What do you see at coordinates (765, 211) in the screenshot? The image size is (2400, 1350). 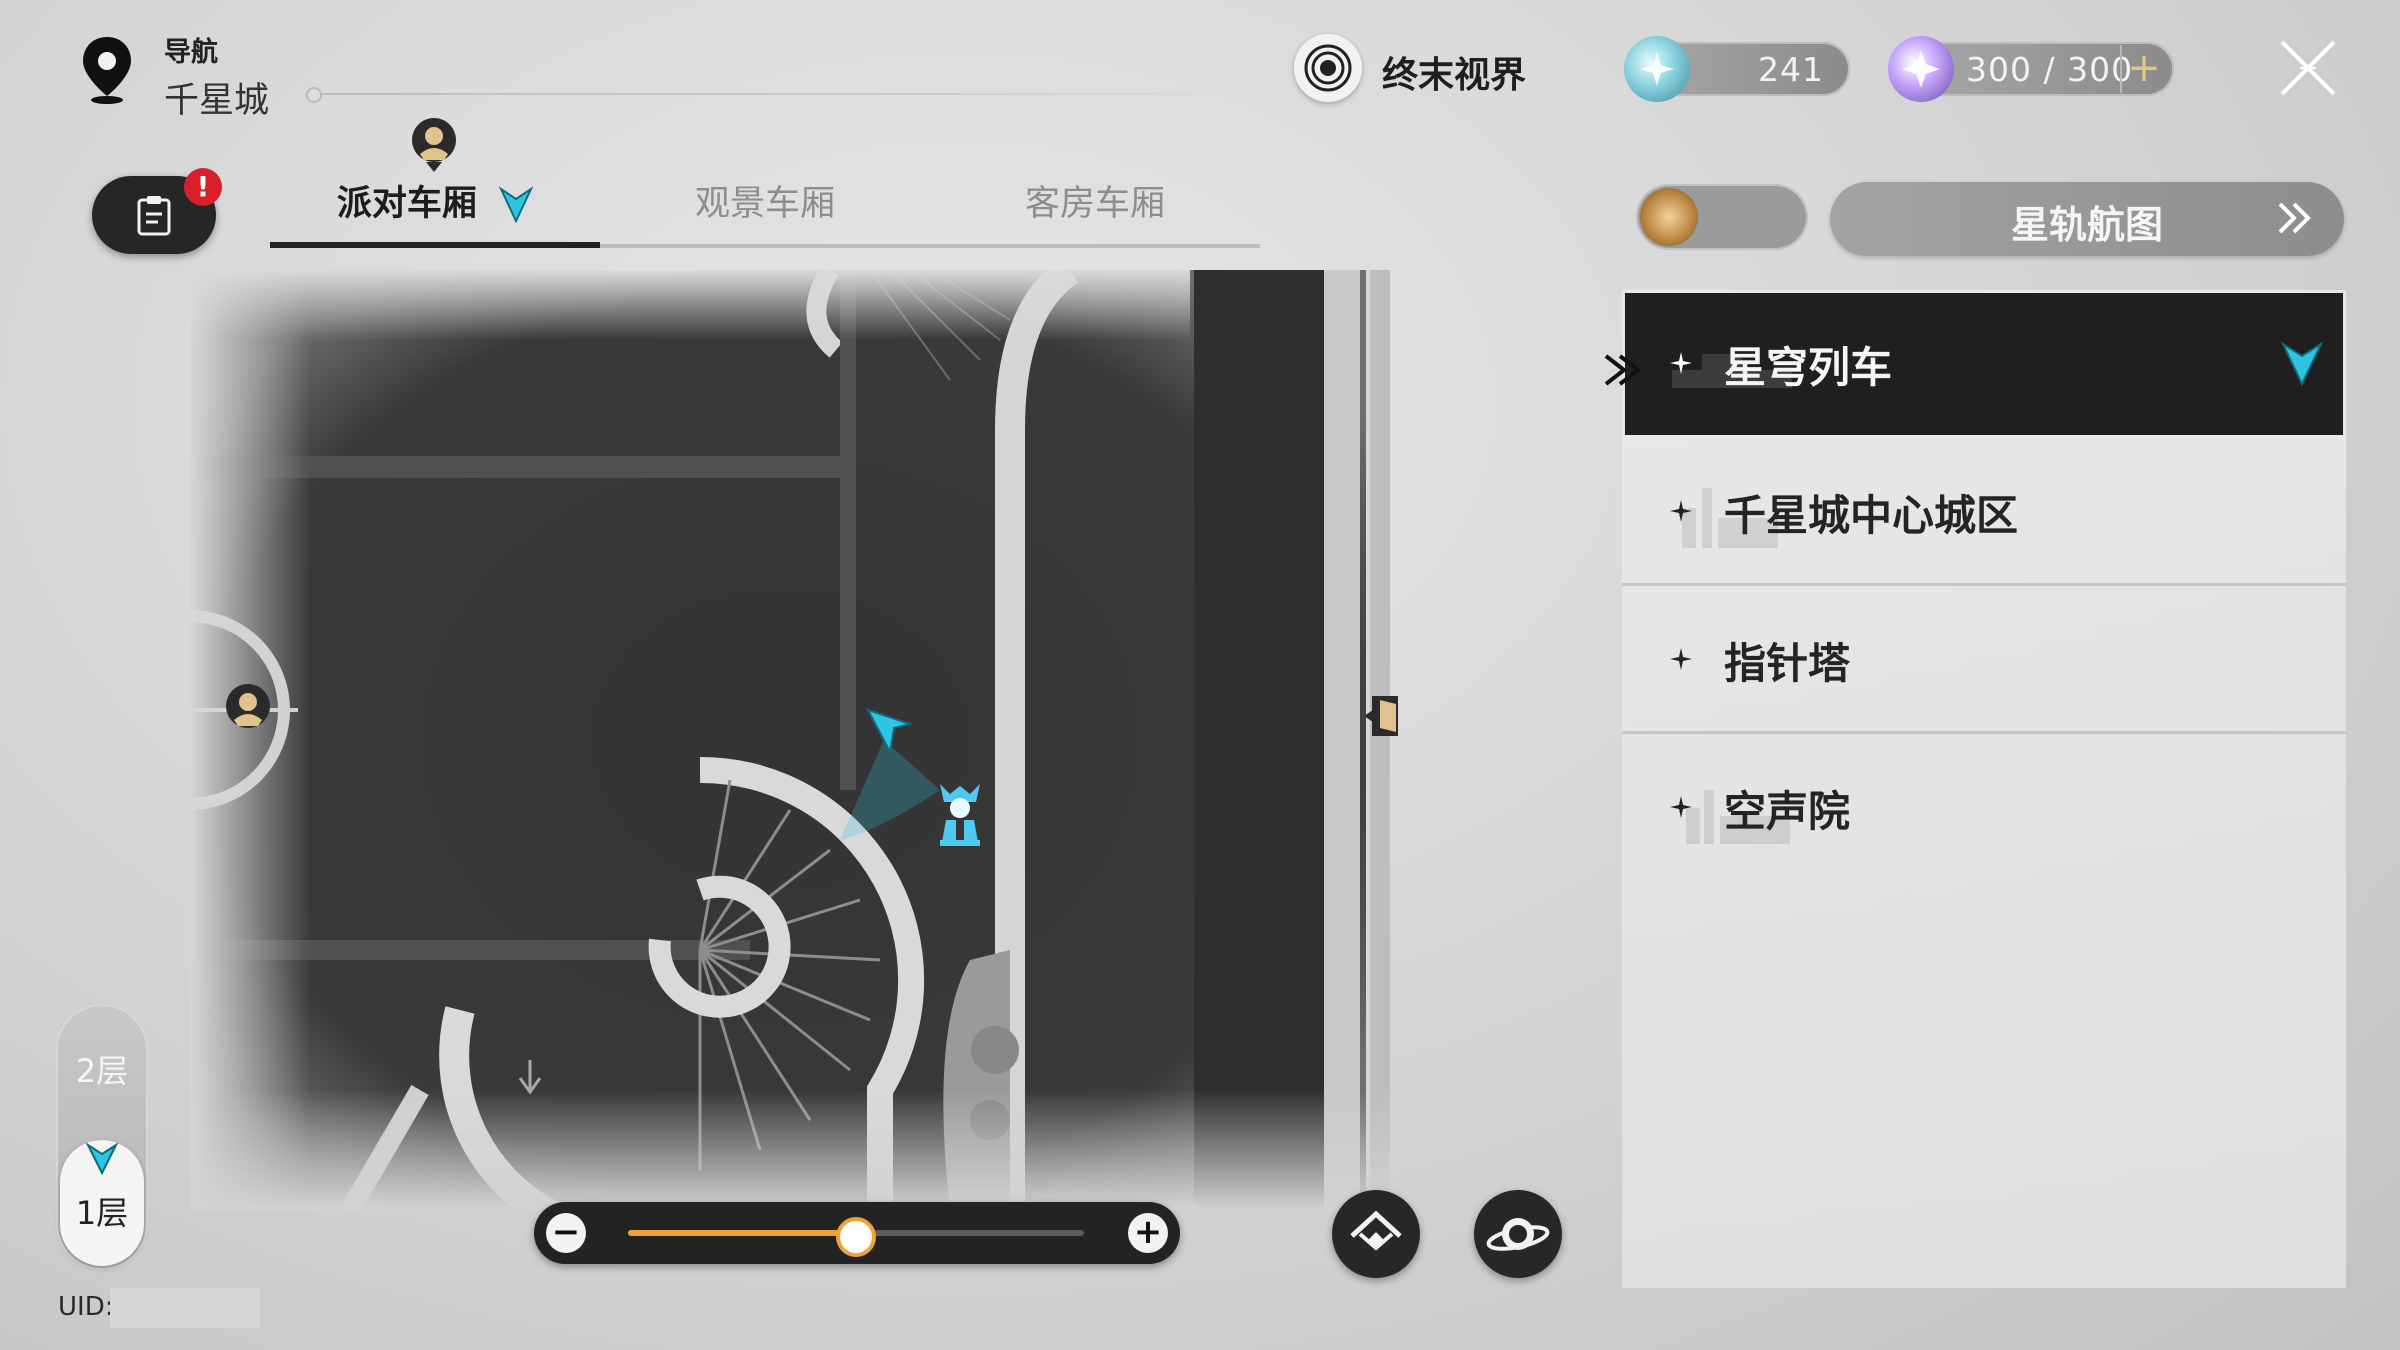 I see `tab-observation-carriage: 观景车厢` at bounding box center [765, 211].